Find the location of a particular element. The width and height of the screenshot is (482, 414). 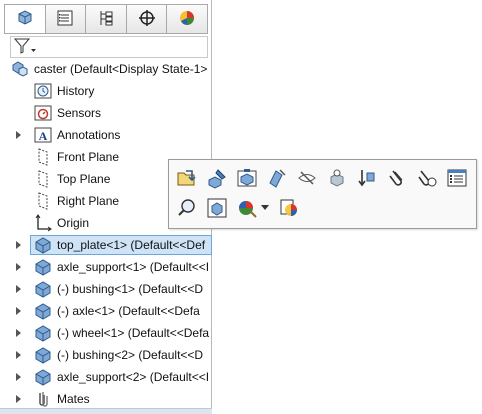

dimxpert-crosshair-icon is located at coordinates (147, 19).